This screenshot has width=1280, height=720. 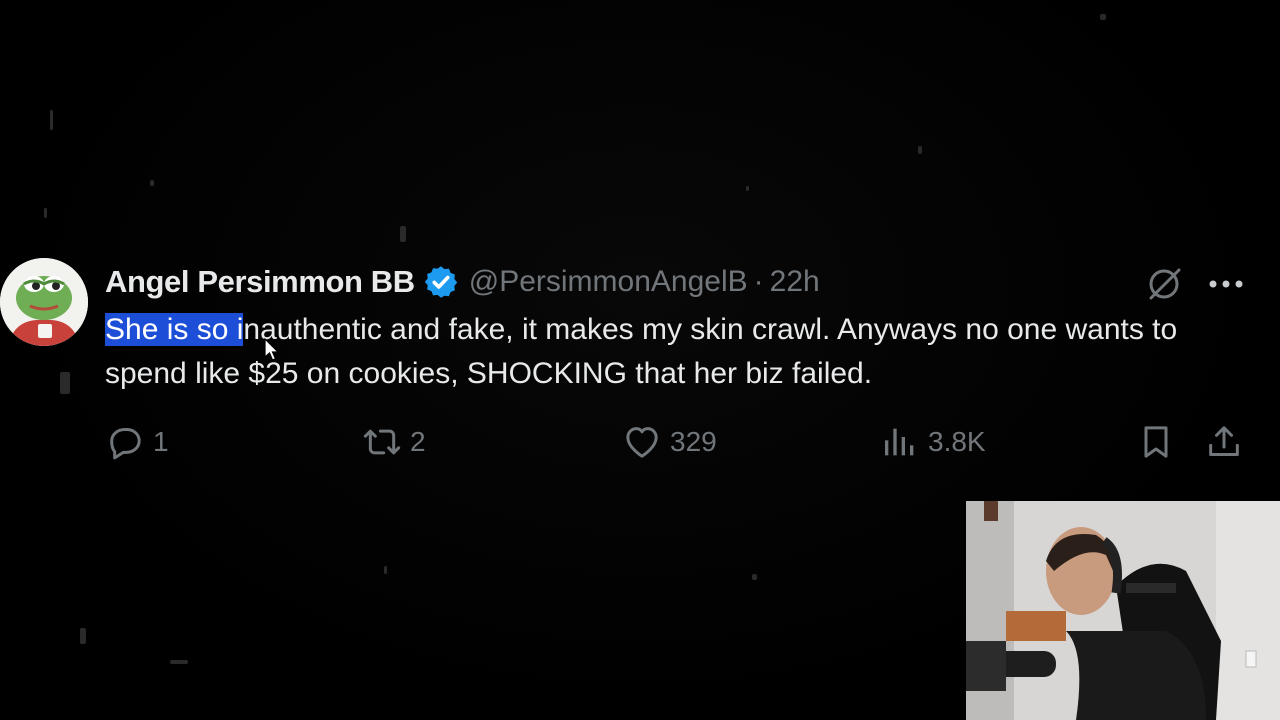 I want to click on views-button: 3.8K, so click(x=933, y=442).